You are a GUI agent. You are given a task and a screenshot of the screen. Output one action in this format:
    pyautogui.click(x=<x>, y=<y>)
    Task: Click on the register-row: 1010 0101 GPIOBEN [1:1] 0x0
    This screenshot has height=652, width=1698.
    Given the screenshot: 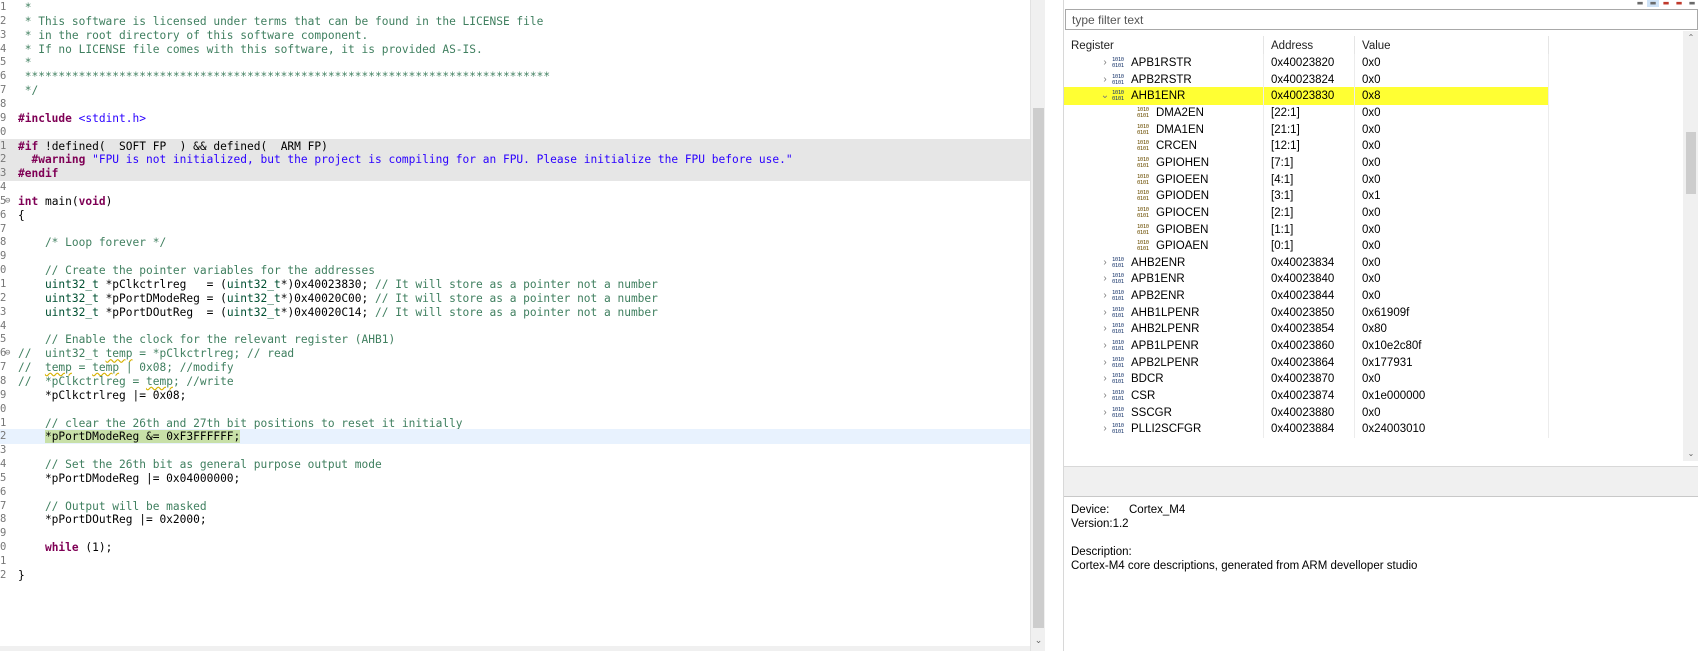 What is the action you would take?
    pyautogui.click(x=1306, y=229)
    